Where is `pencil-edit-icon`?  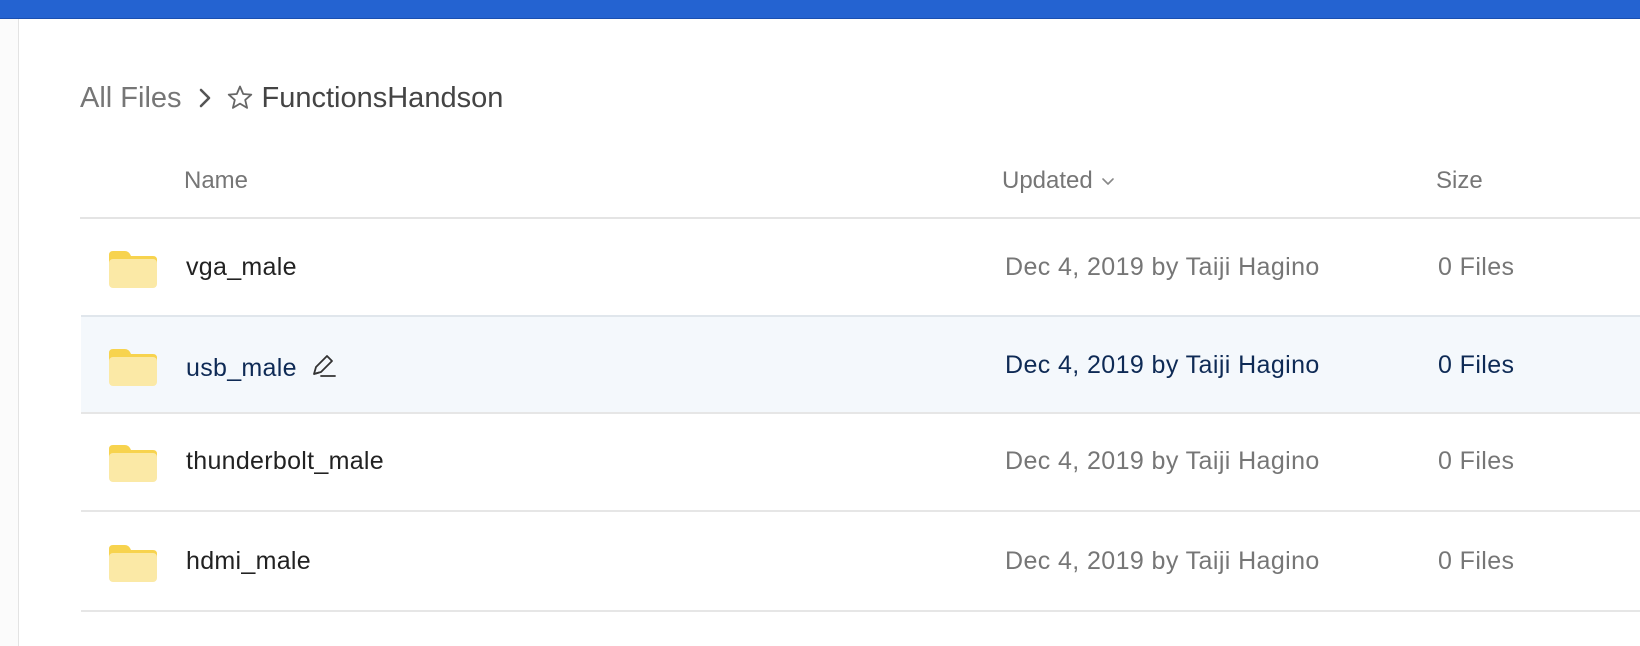 pencil-edit-icon is located at coordinates (323, 365).